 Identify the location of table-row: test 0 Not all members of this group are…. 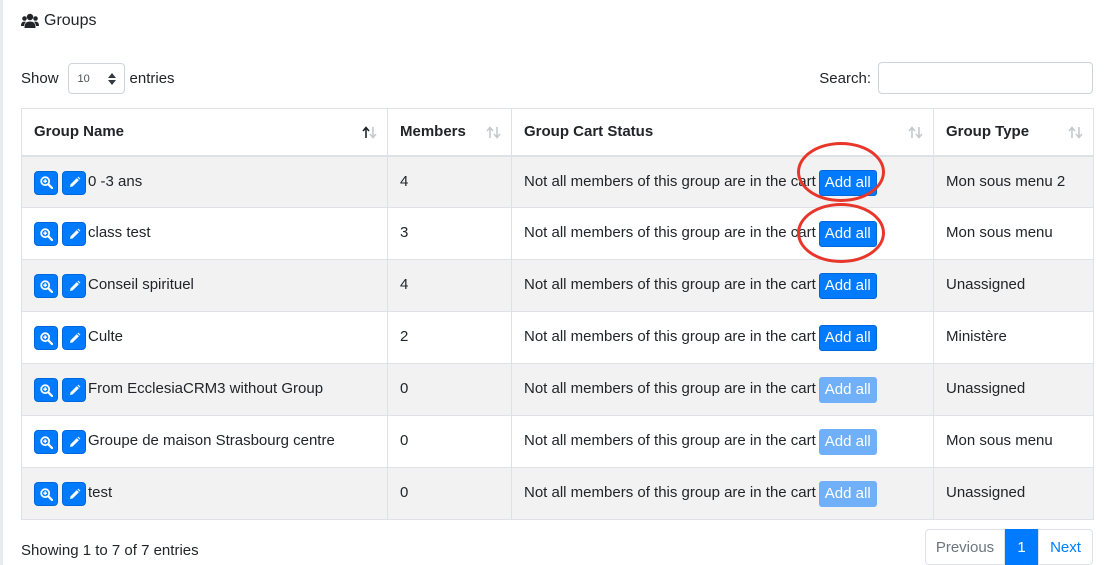
(557, 493).